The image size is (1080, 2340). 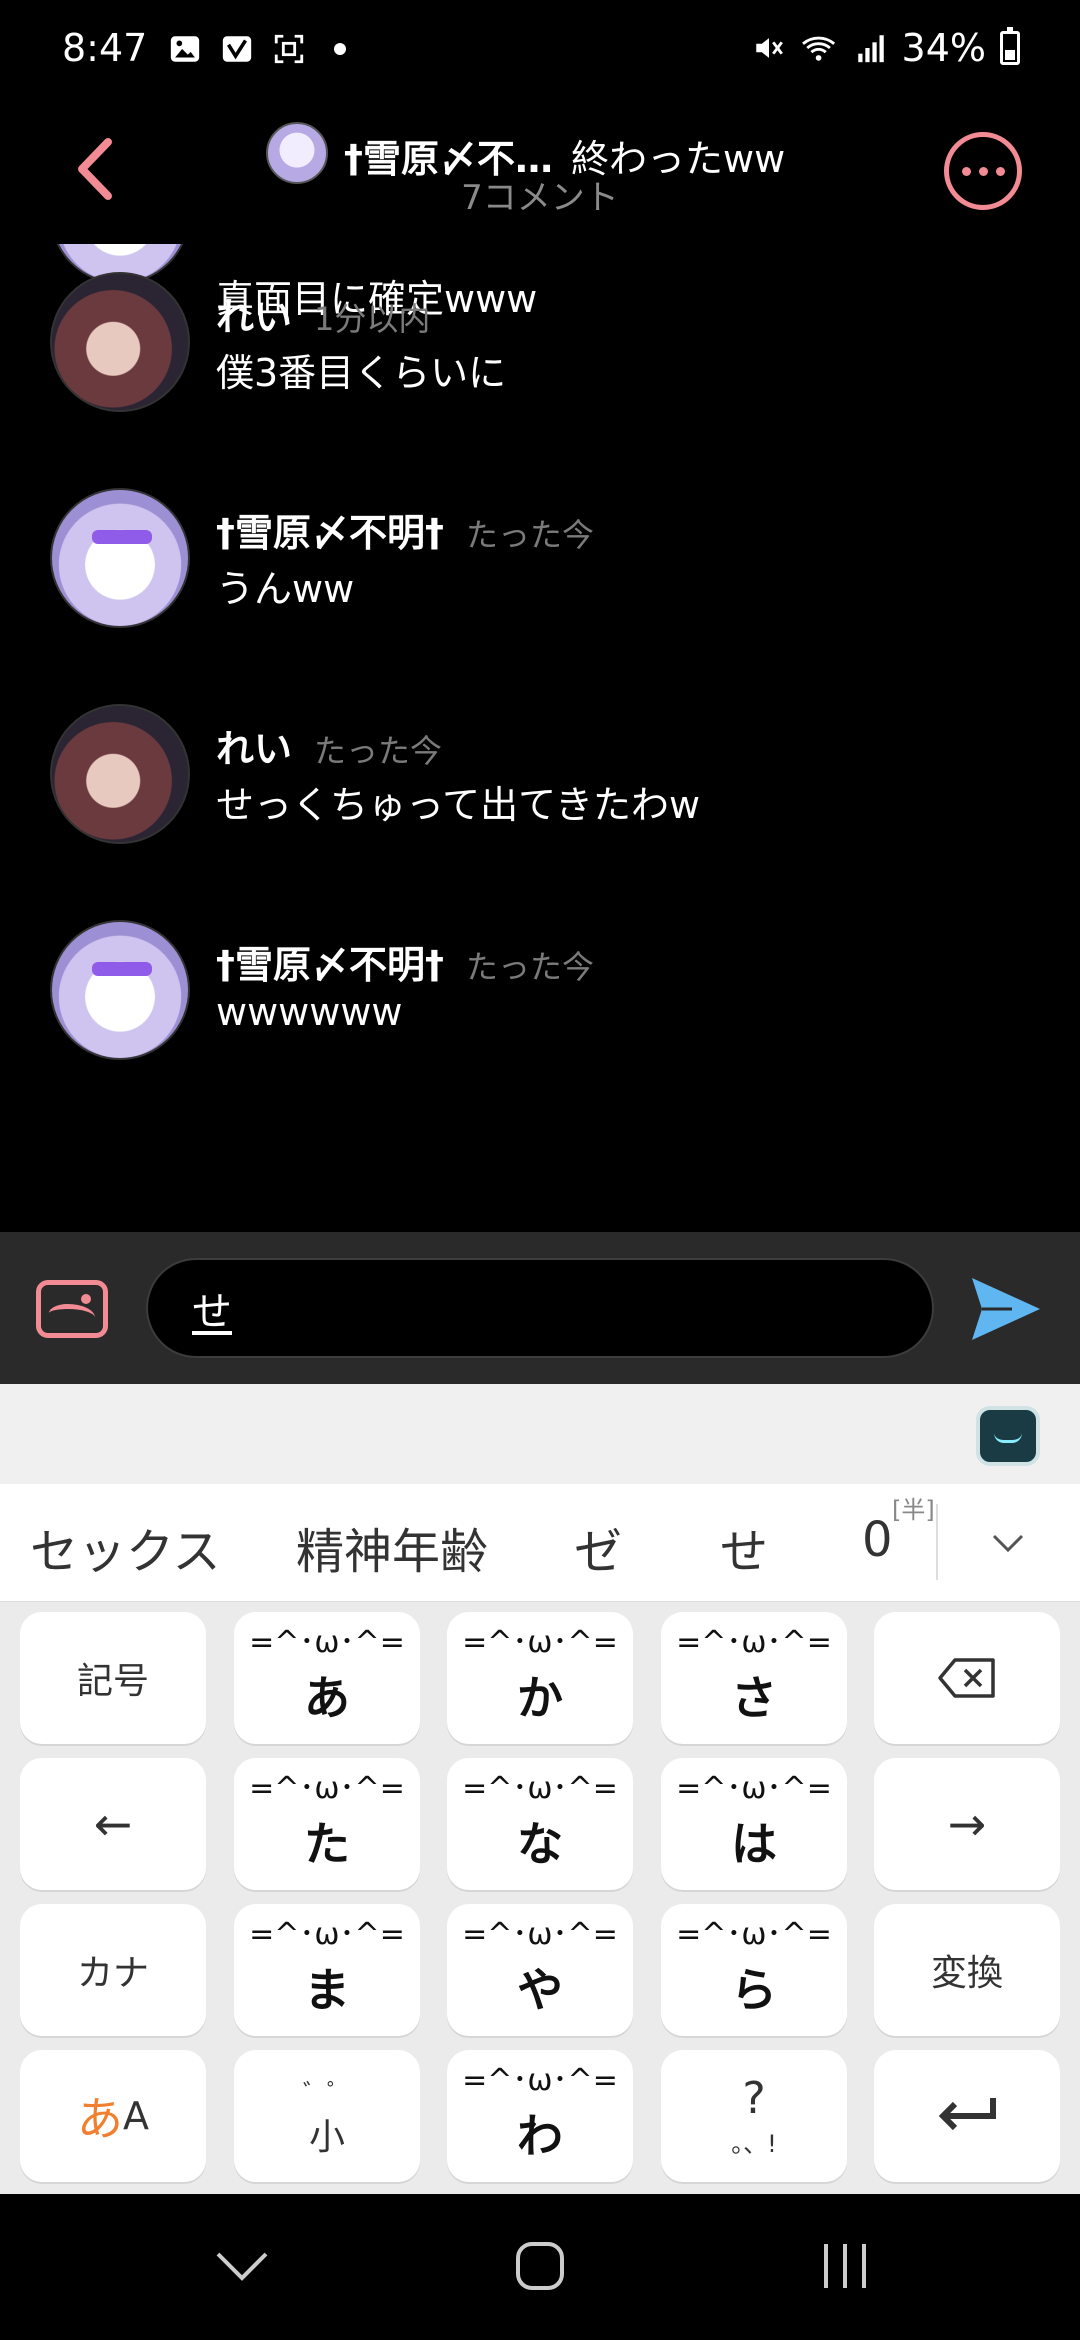 I want to click on candidate-item: セックス, so click(x=125, y=1547).